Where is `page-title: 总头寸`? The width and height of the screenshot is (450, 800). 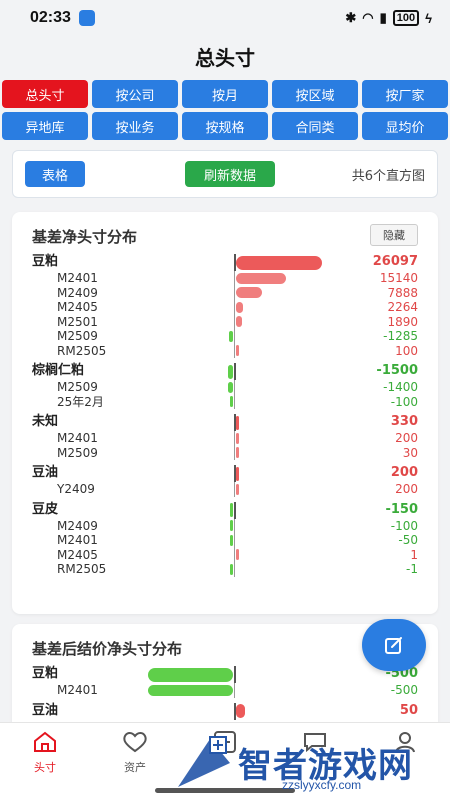 page-title: 总头寸 is located at coordinates (225, 58).